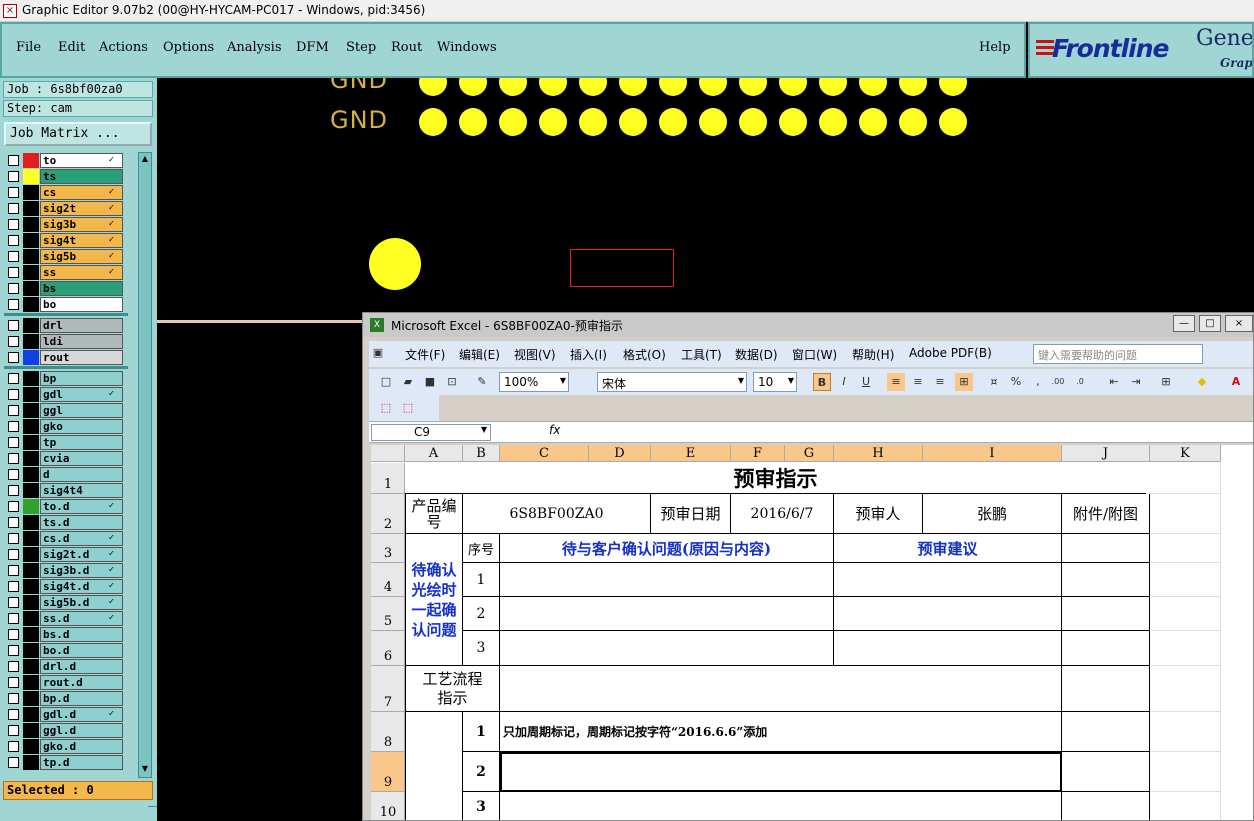 This screenshot has width=1254, height=821. I want to click on excel-doc-icon: ▣, so click(378, 353).